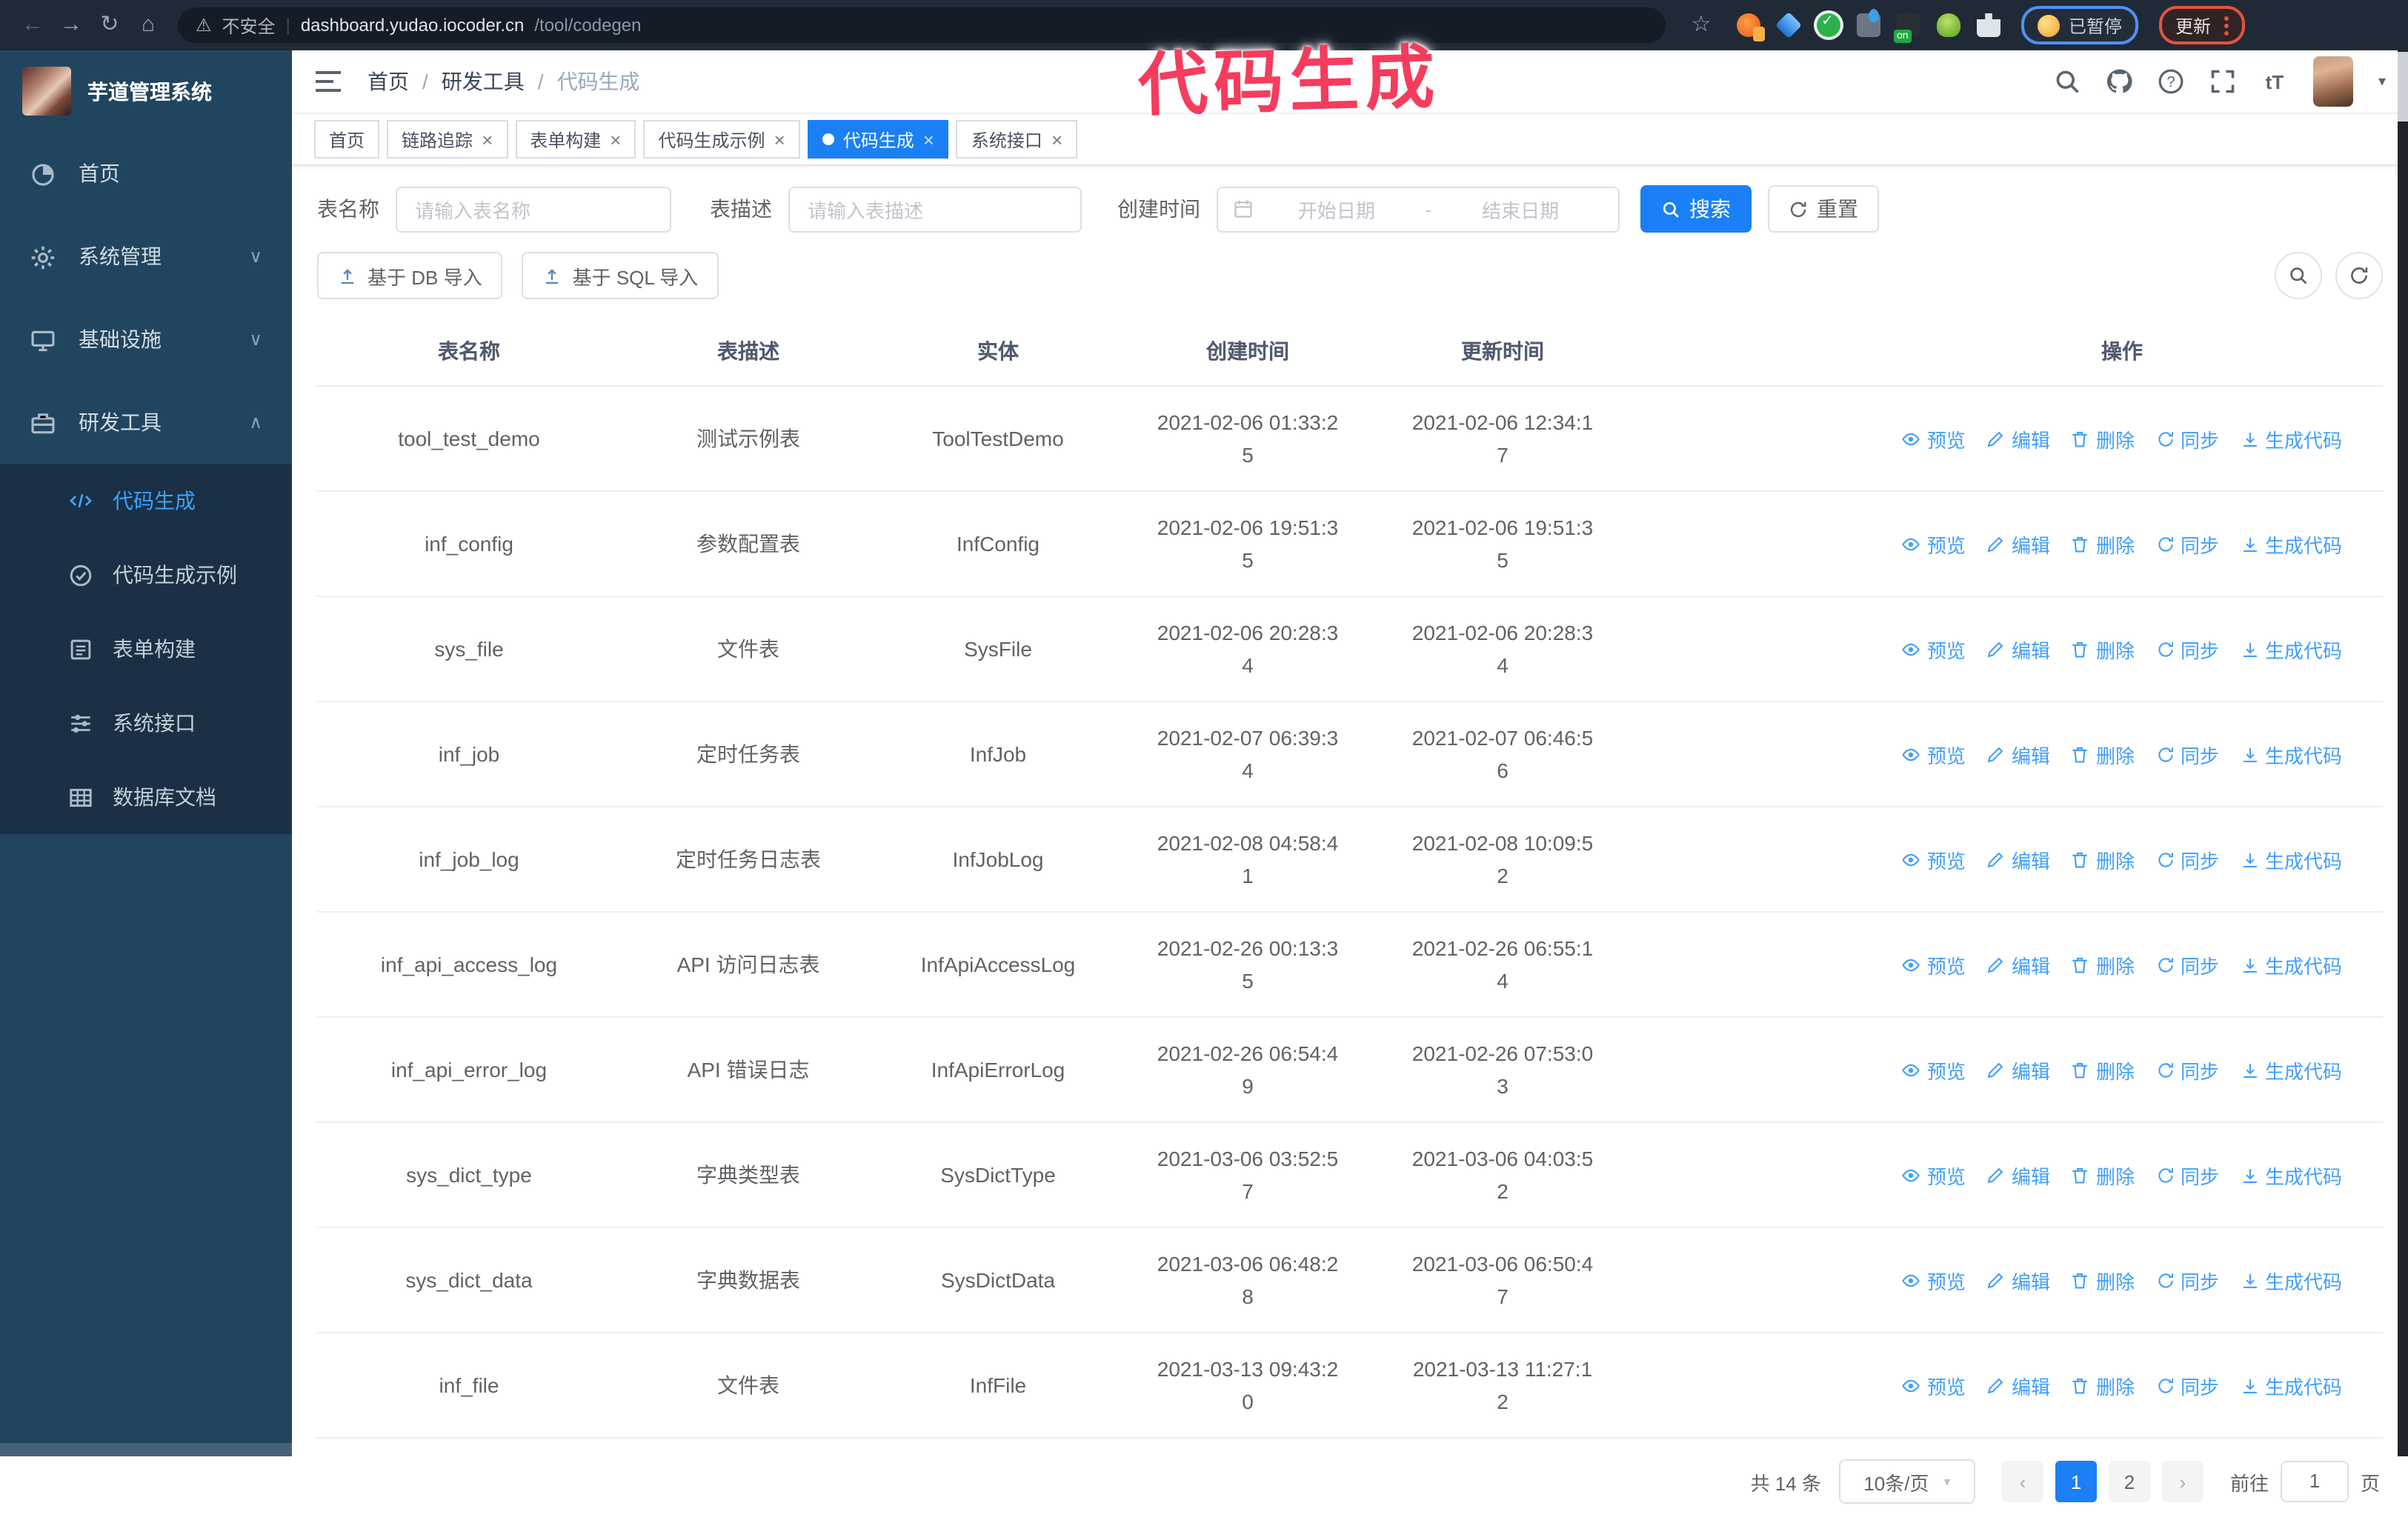 This screenshot has height=1523, width=2408. I want to click on extension-icon-orange, so click(1751, 27).